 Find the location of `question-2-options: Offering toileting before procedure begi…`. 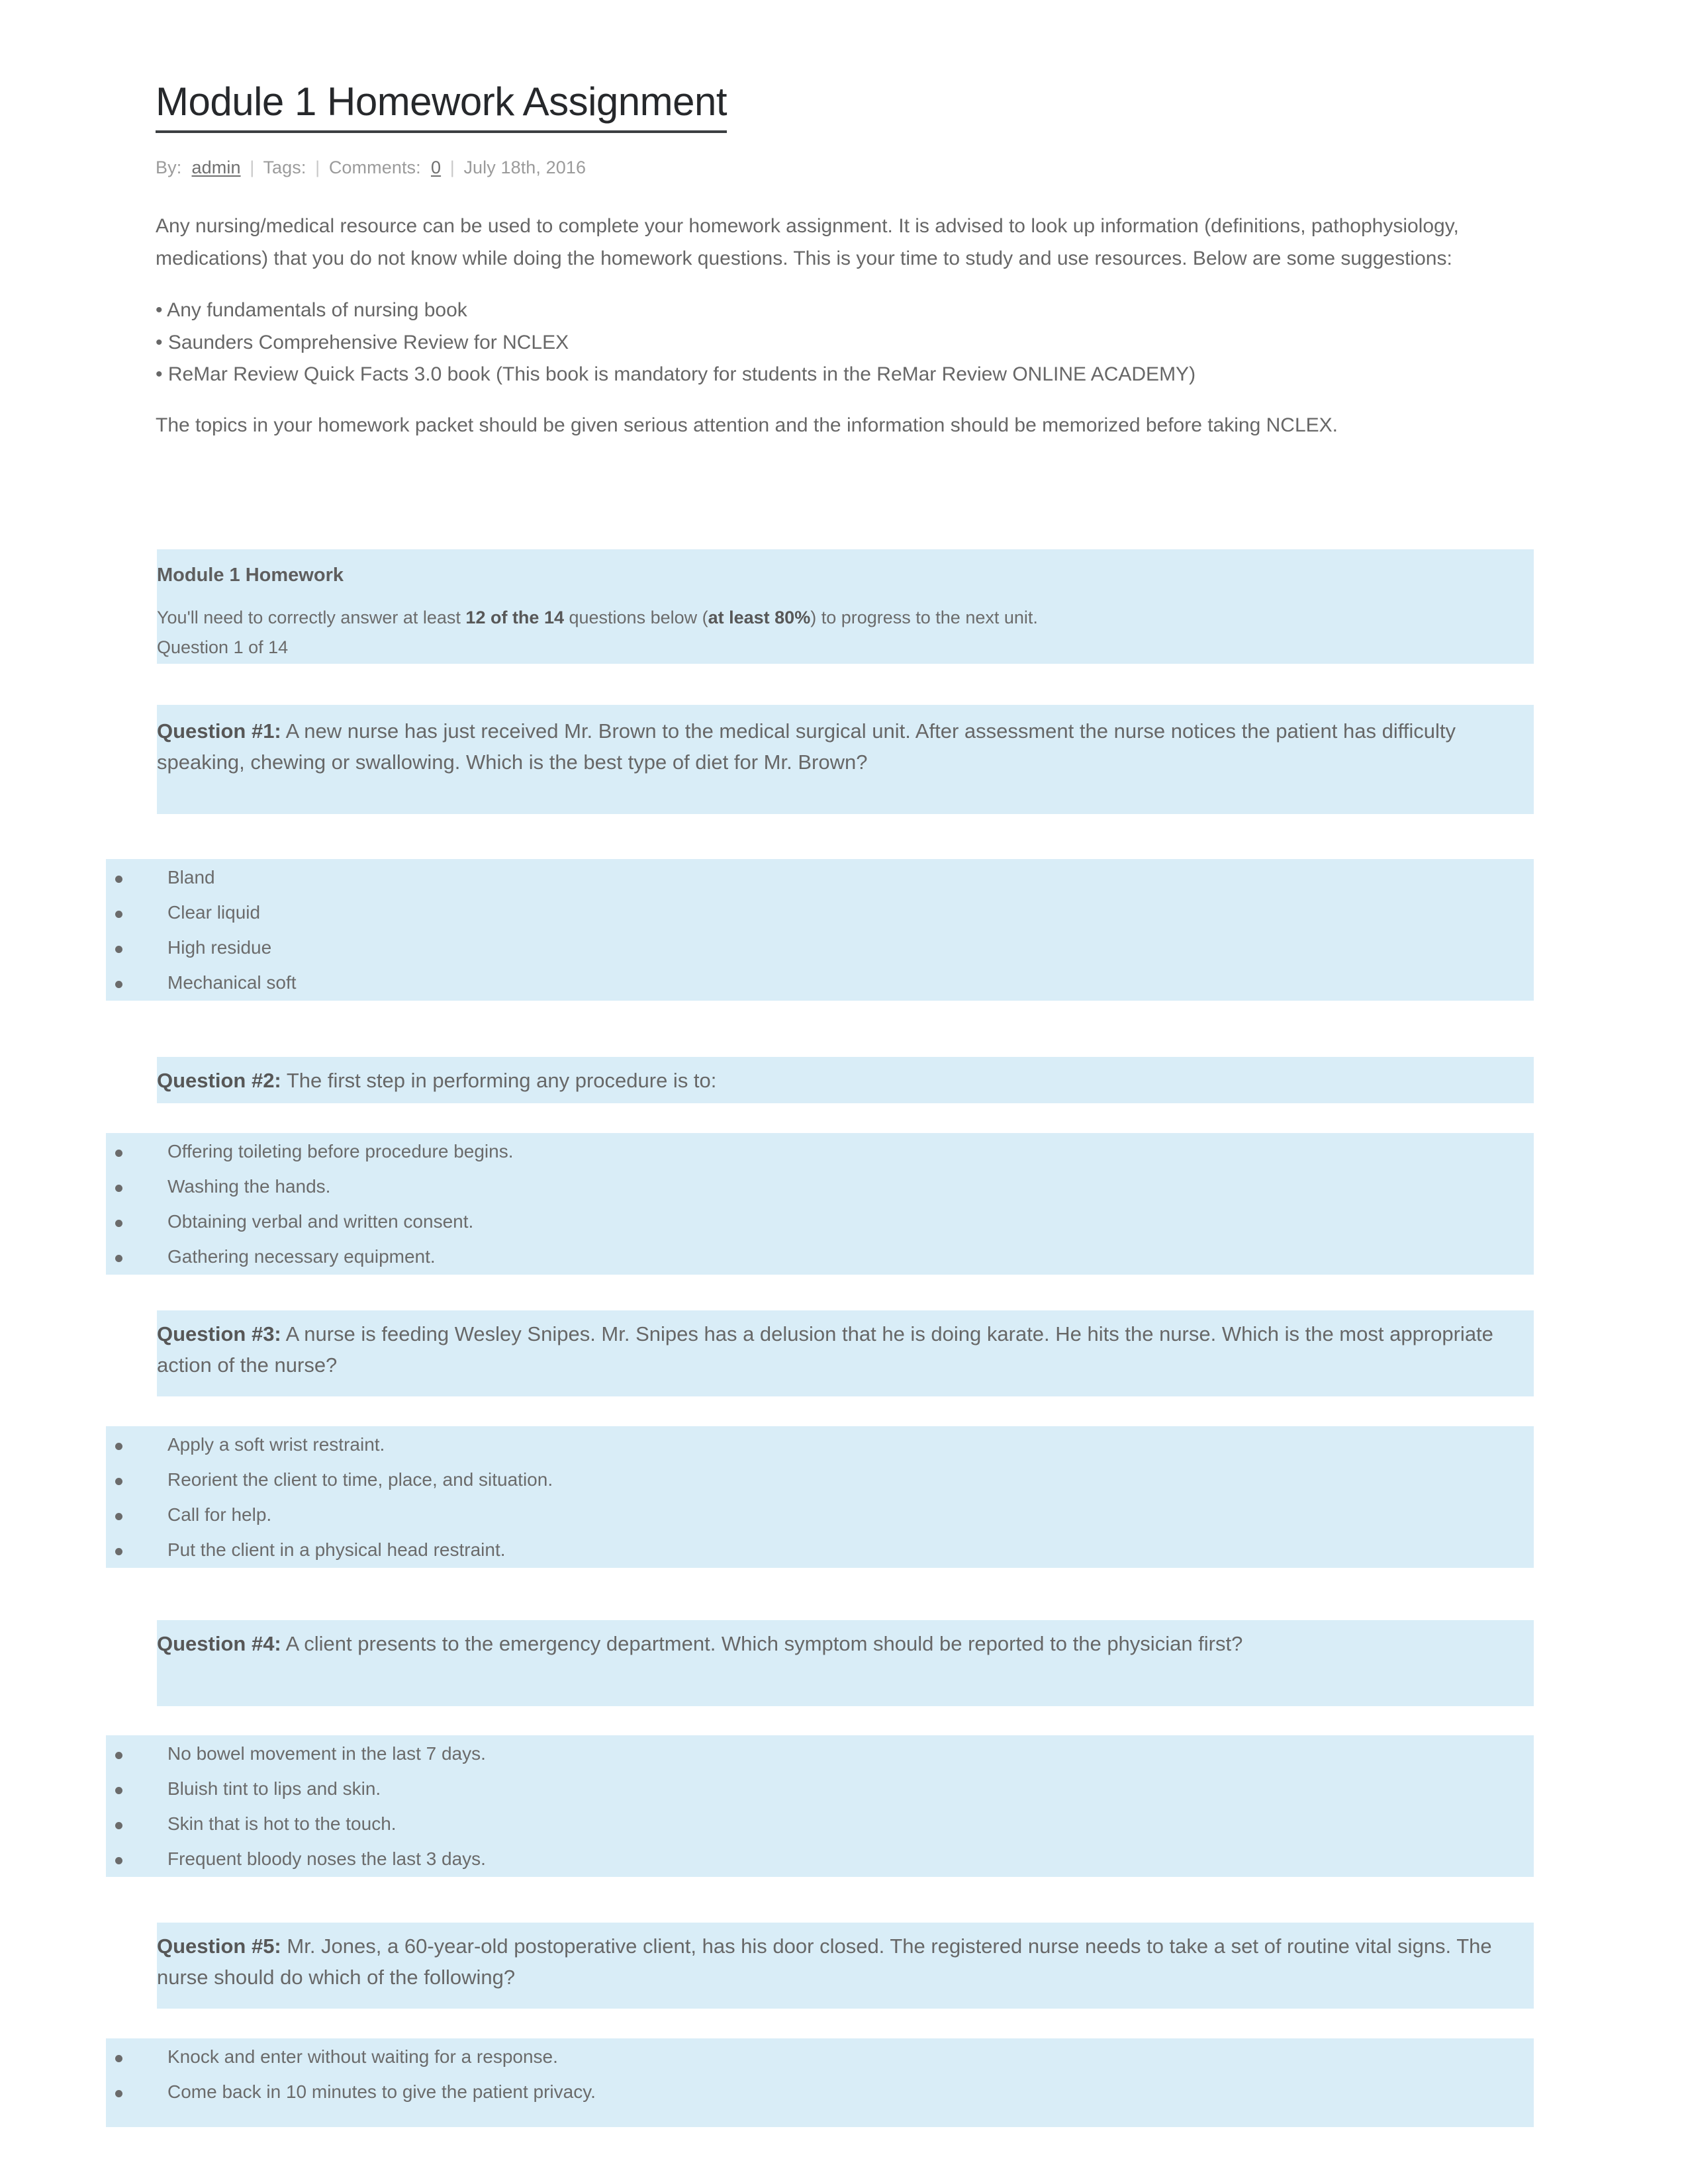

question-2-options: Offering toileting before procedure begi… is located at coordinates (820, 1204).